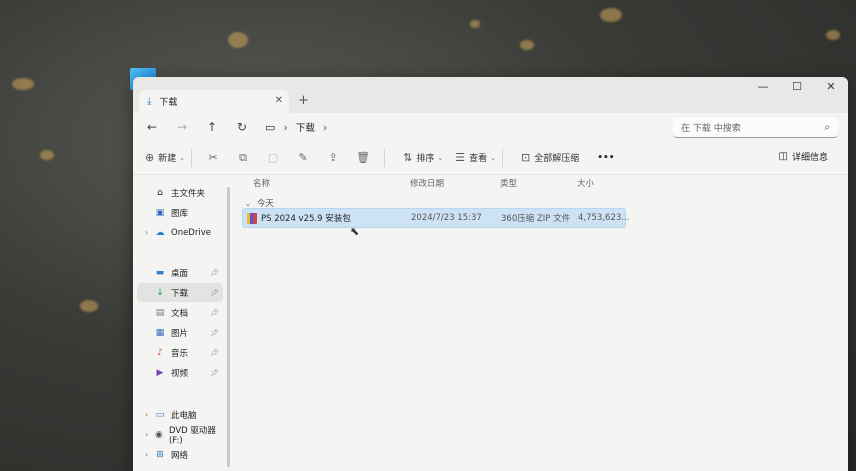  Describe the element at coordinates (460, 157) in the screenshot. I see `view-icon: ☰` at that location.